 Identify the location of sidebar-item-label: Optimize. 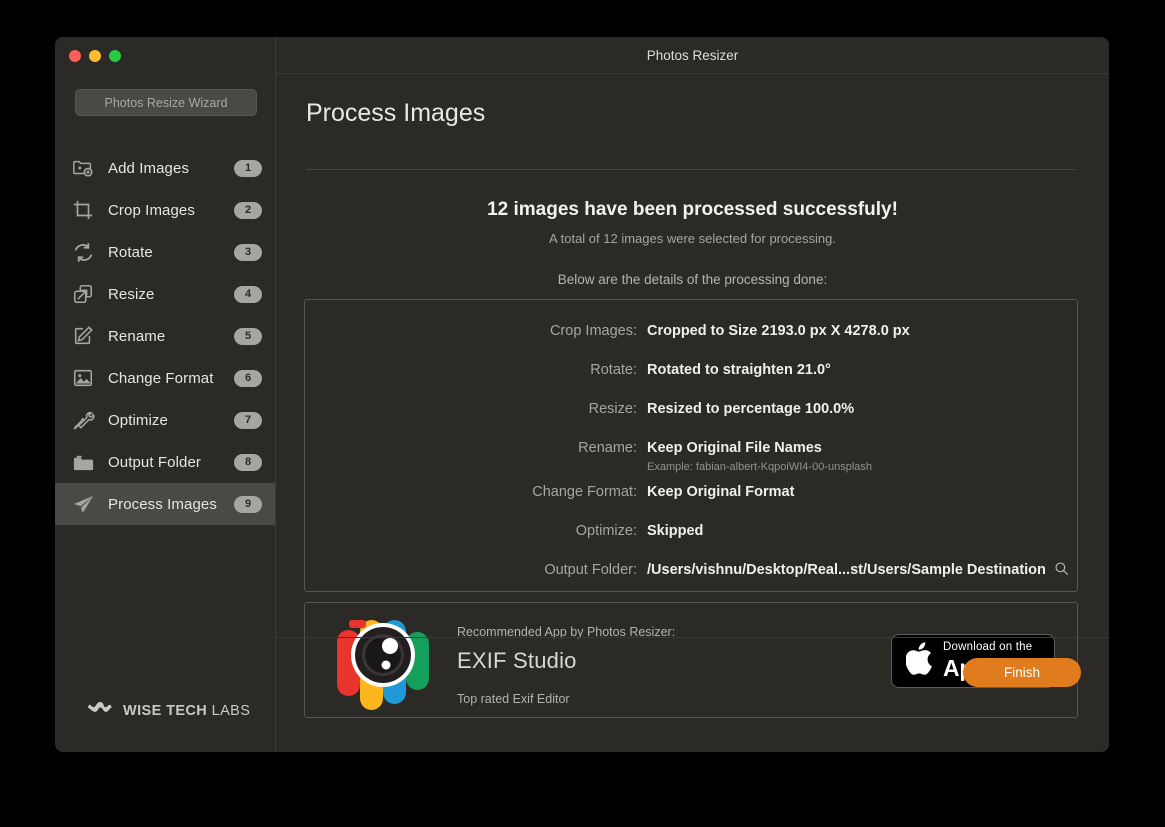
(138, 420).